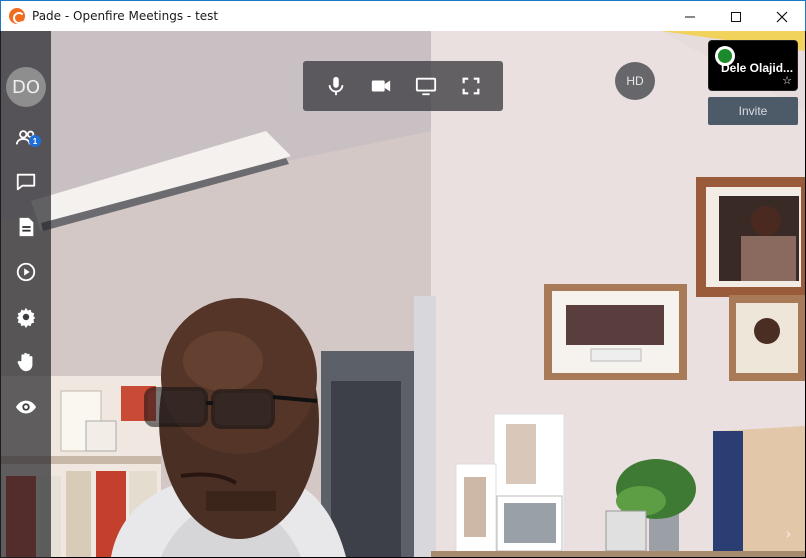 This screenshot has height=558, width=806. I want to click on star-icon: ☆, so click(787, 81).